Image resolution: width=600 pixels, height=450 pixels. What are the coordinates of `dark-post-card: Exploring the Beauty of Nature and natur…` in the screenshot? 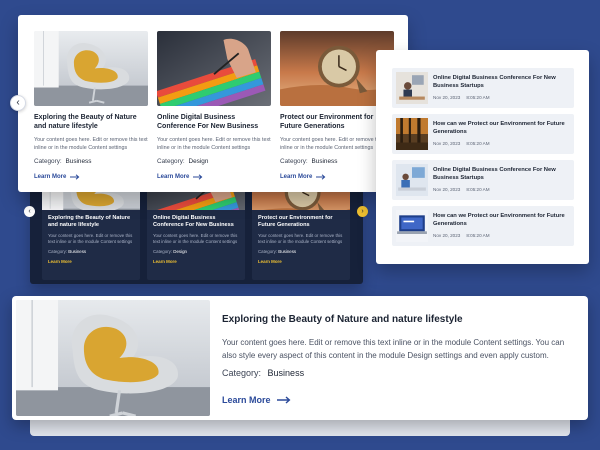 It's located at (91, 229).